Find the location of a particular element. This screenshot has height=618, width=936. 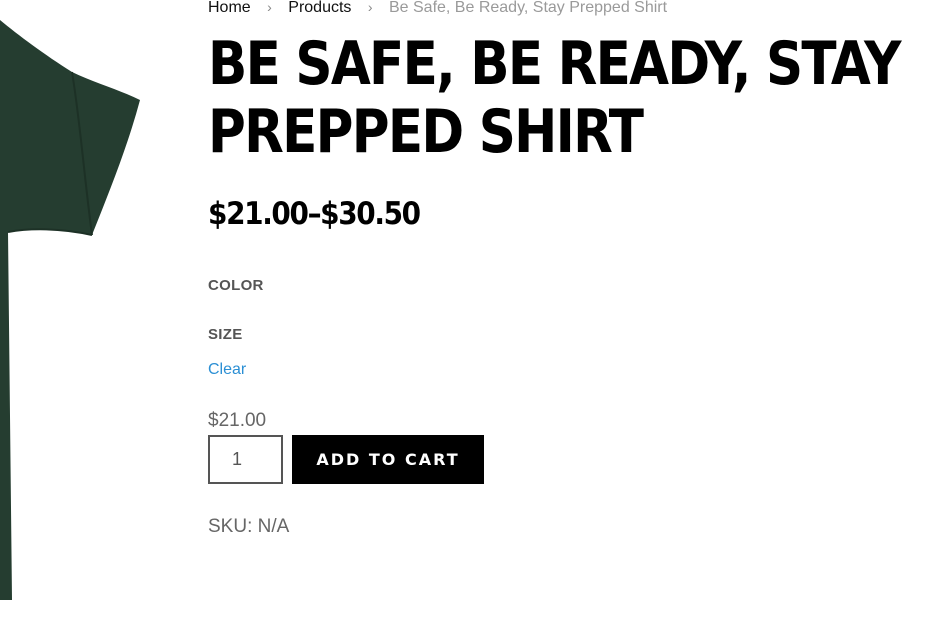

price-range: $21.00–$30.50 is located at coordinates (314, 214).